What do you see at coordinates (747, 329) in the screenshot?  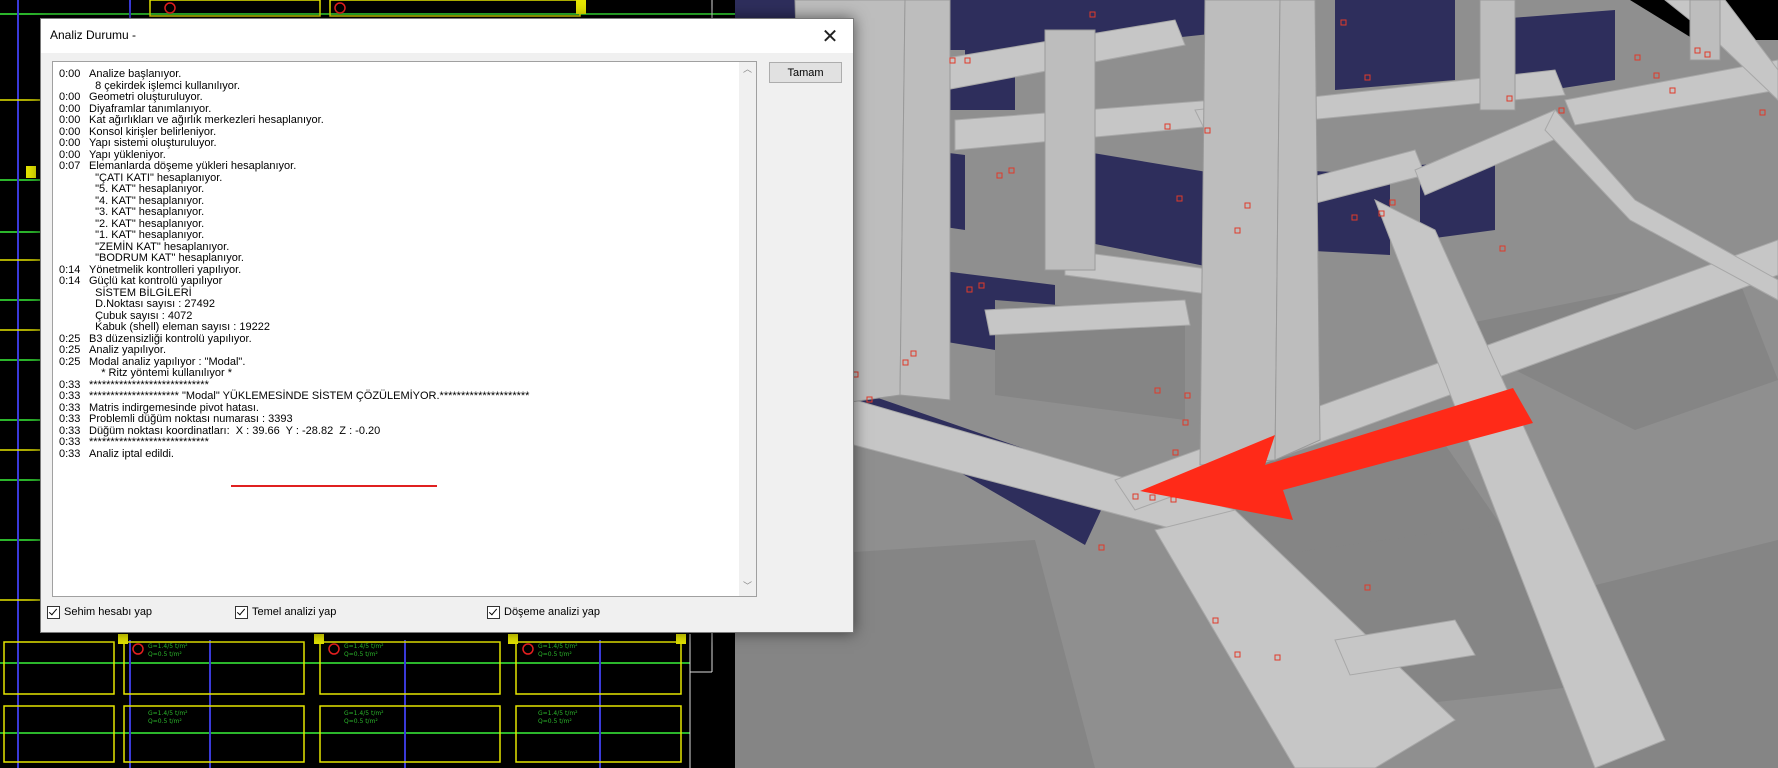 I see `log-scrollbar: ︿ ﹀` at bounding box center [747, 329].